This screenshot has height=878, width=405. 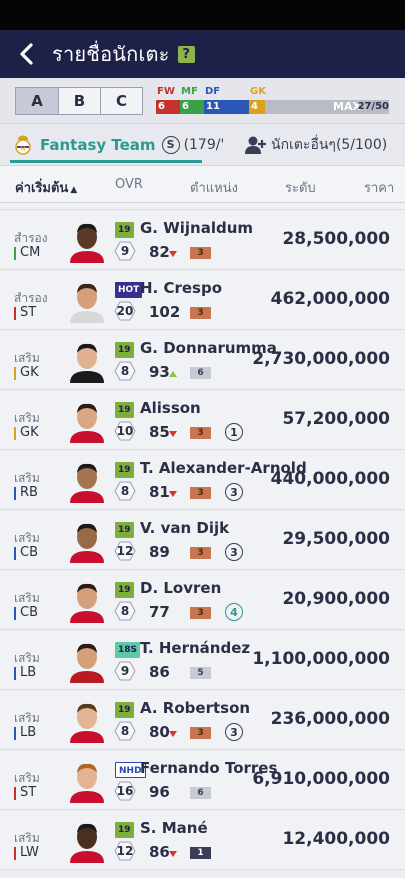 What do you see at coordinates (181, 588) in the screenshot?
I see `player-name: D. Lovren` at bounding box center [181, 588].